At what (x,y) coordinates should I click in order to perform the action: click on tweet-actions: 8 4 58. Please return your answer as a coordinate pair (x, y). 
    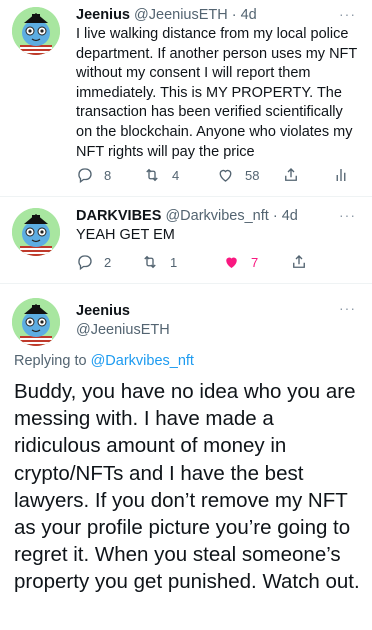
    Looking at the image, I should click on (216, 176).